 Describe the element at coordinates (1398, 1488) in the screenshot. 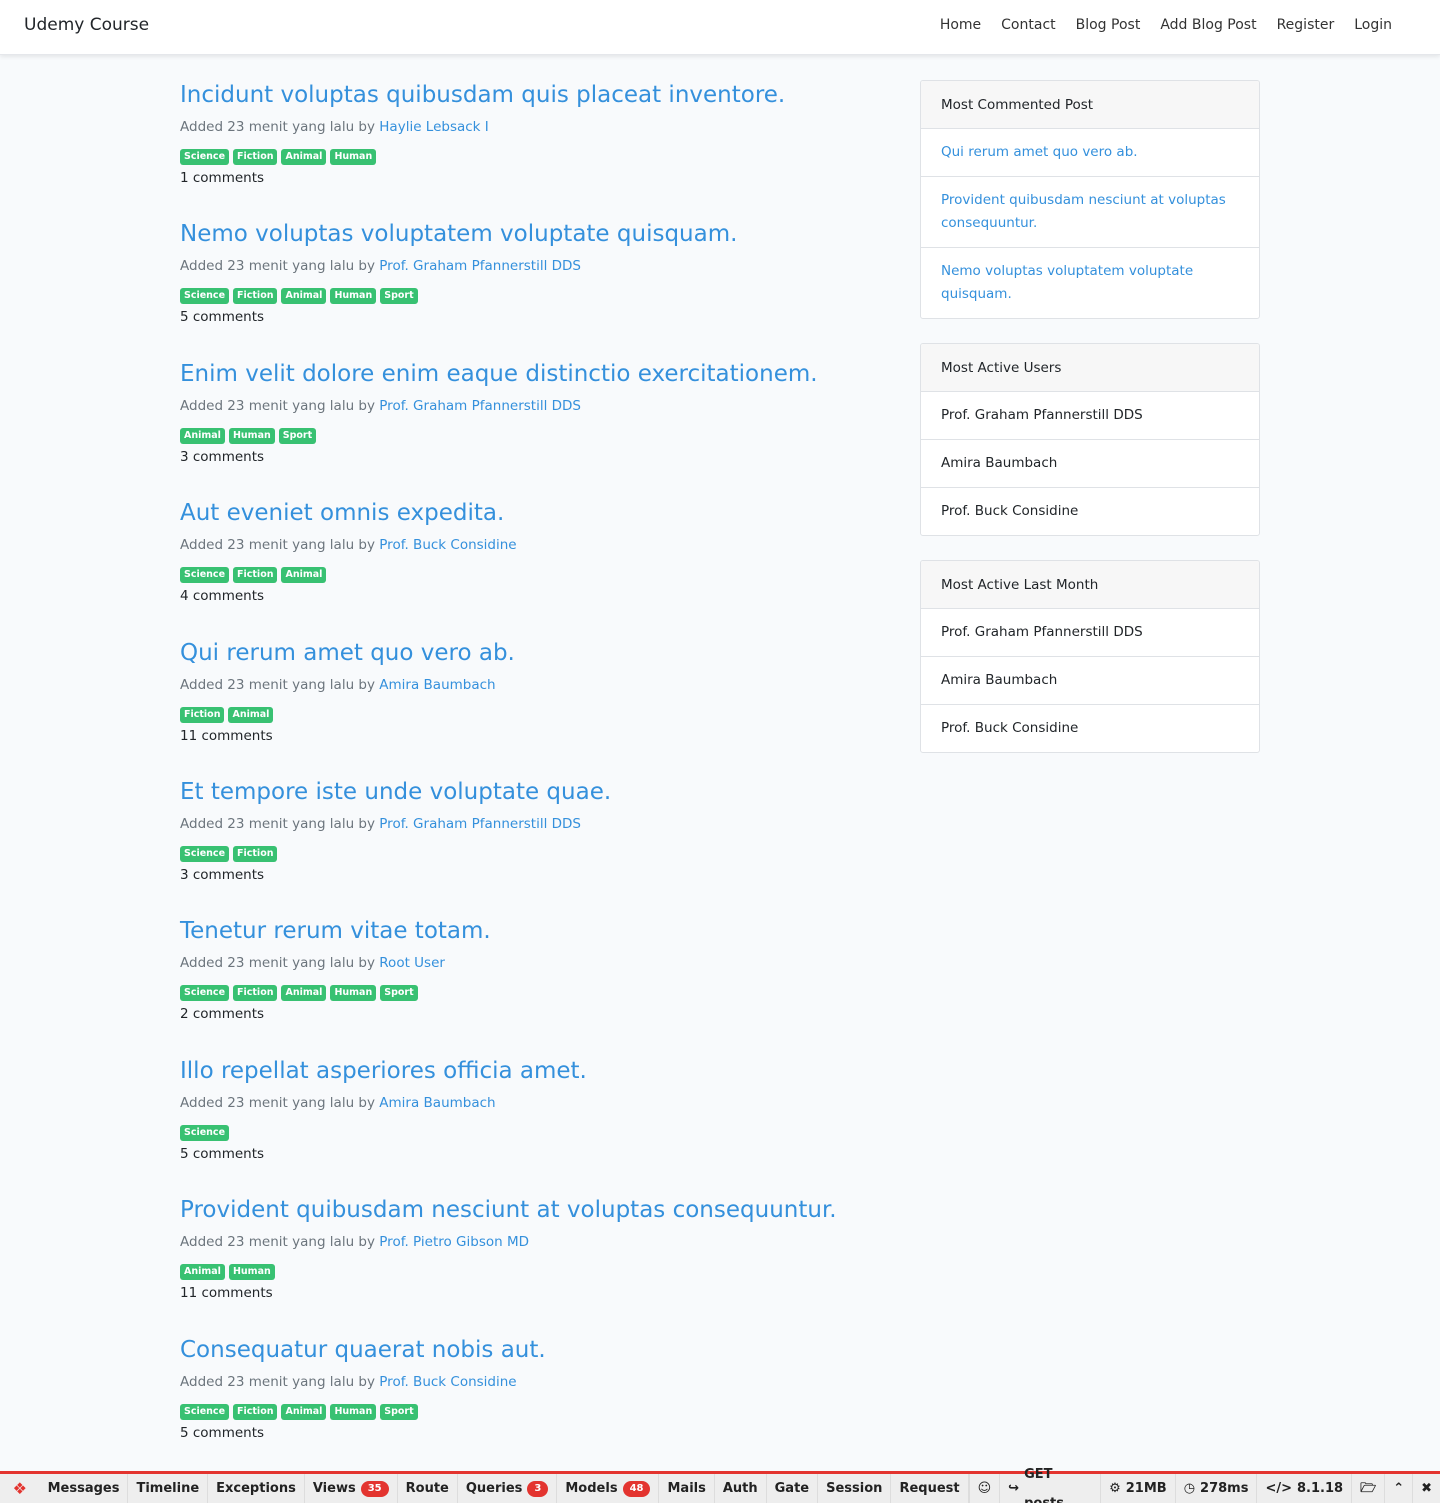

I see `chevron-up-icon: ⌃` at that location.